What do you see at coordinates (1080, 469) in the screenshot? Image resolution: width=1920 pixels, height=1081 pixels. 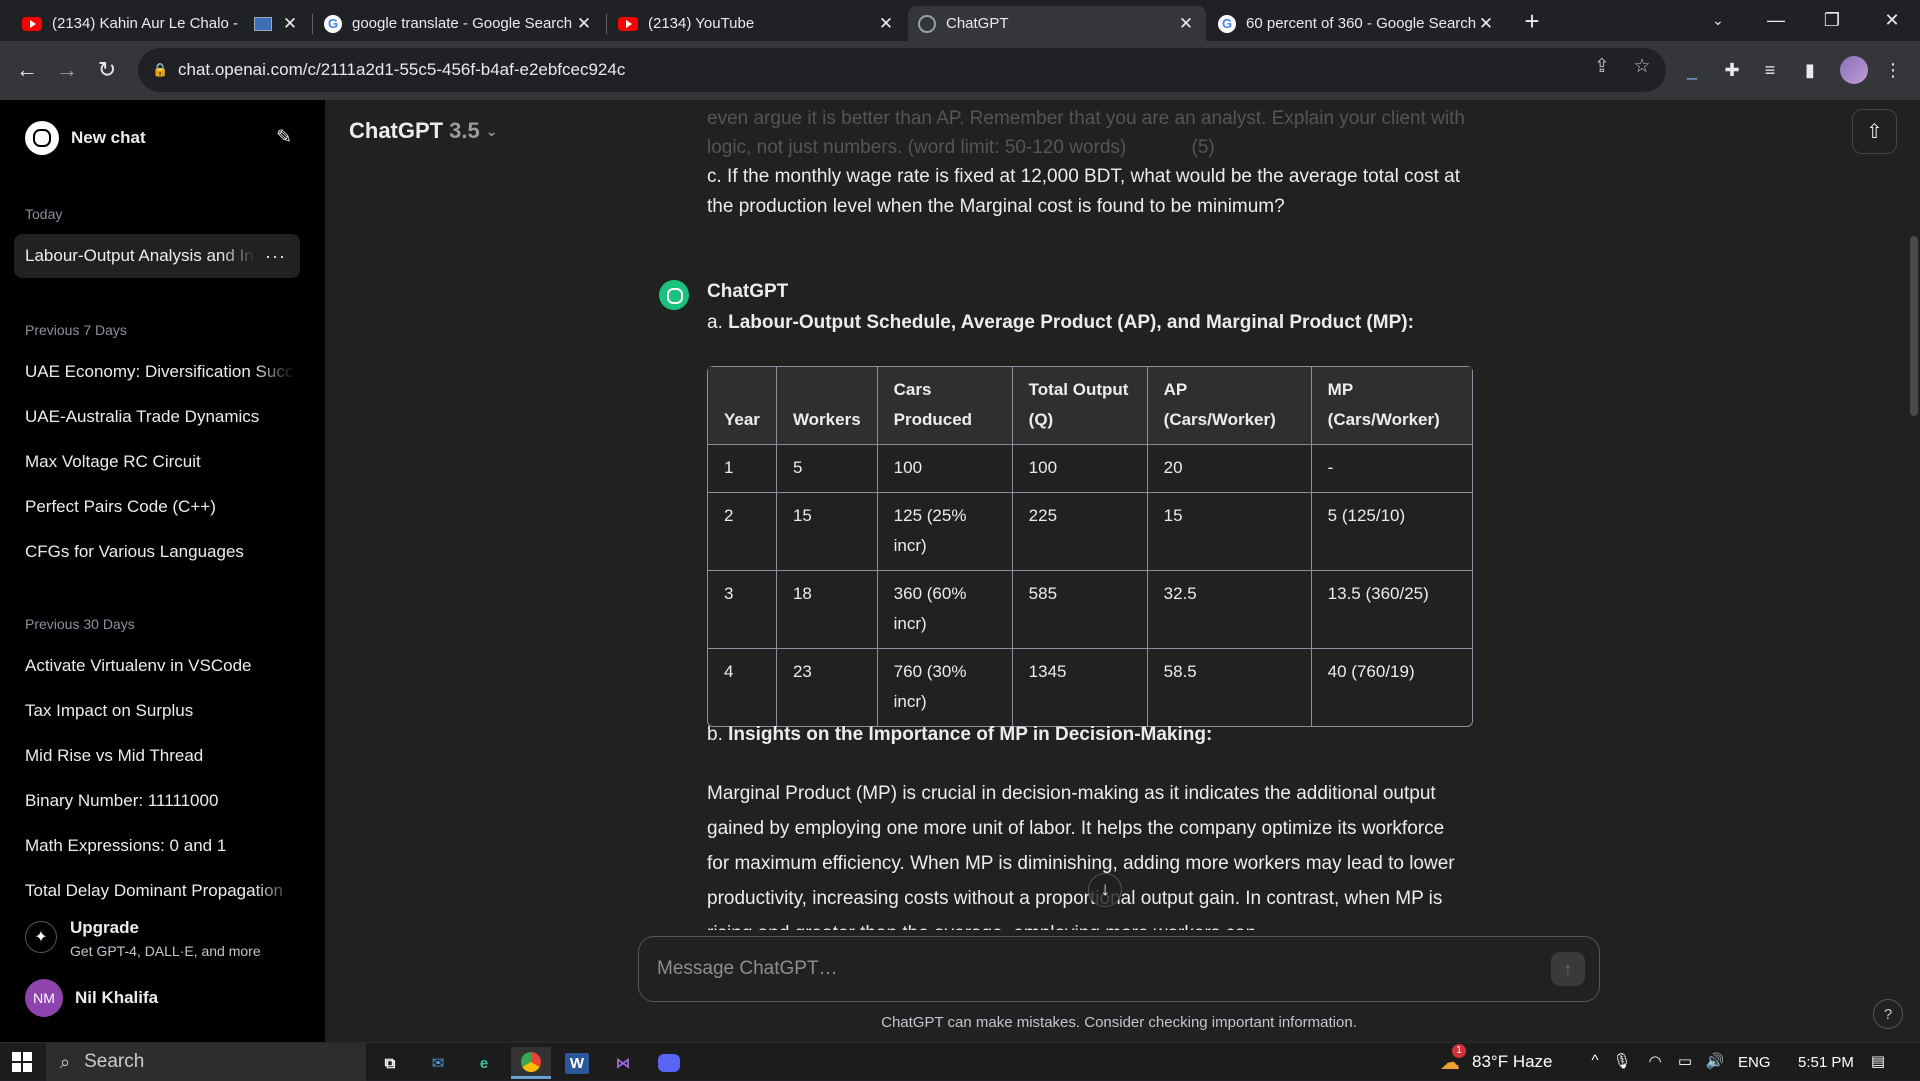 I see `table-cell: 100` at bounding box center [1080, 469].